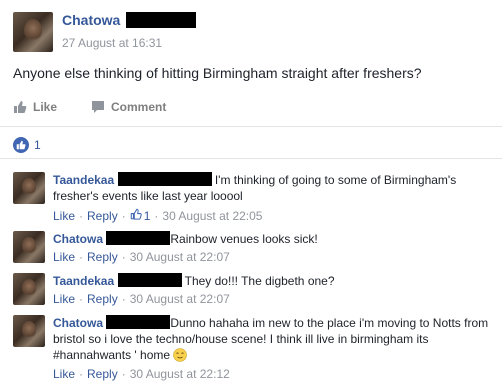 This screenshot has height=384, width=502. What do you see at coordinates (180, 374) in the screenshot?
I see `comment-timestamp: 30 August at 22:12` at bounding box center [180, 374].